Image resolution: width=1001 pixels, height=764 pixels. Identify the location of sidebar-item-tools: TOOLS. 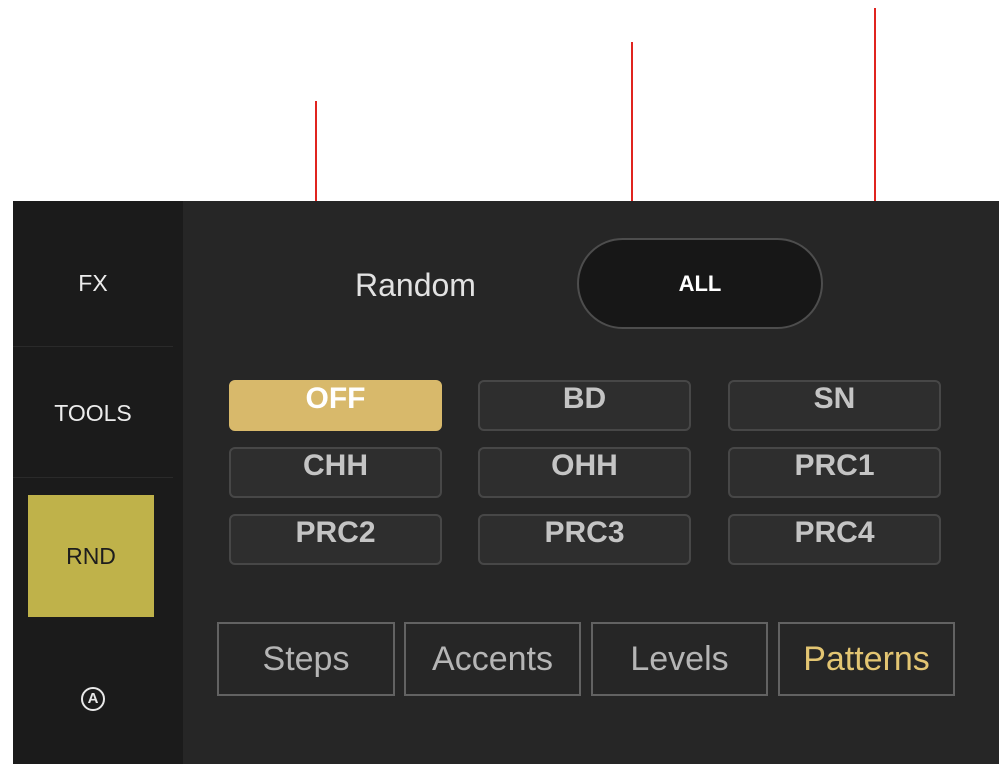
(93, 413).